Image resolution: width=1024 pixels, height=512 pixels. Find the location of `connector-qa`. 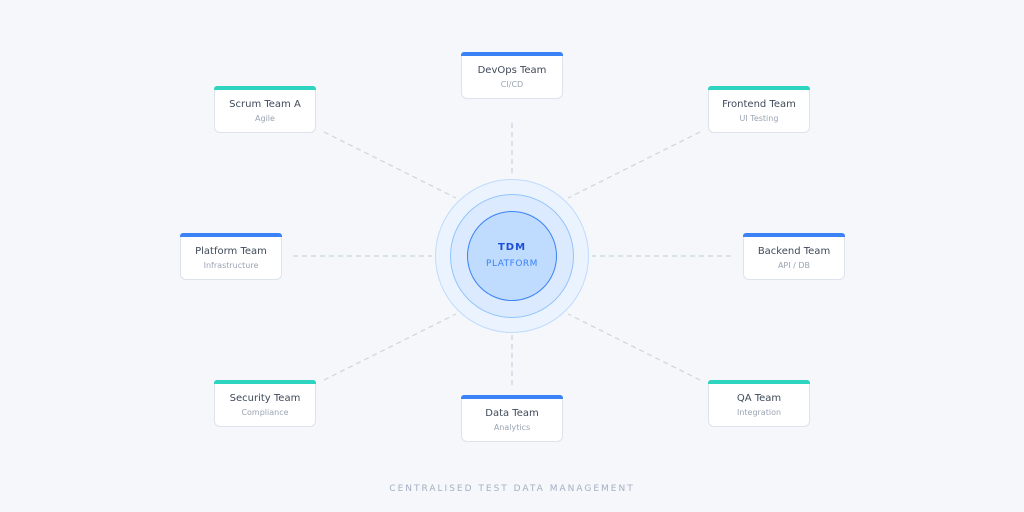

connector-qa is located at coordinates (634, 347).